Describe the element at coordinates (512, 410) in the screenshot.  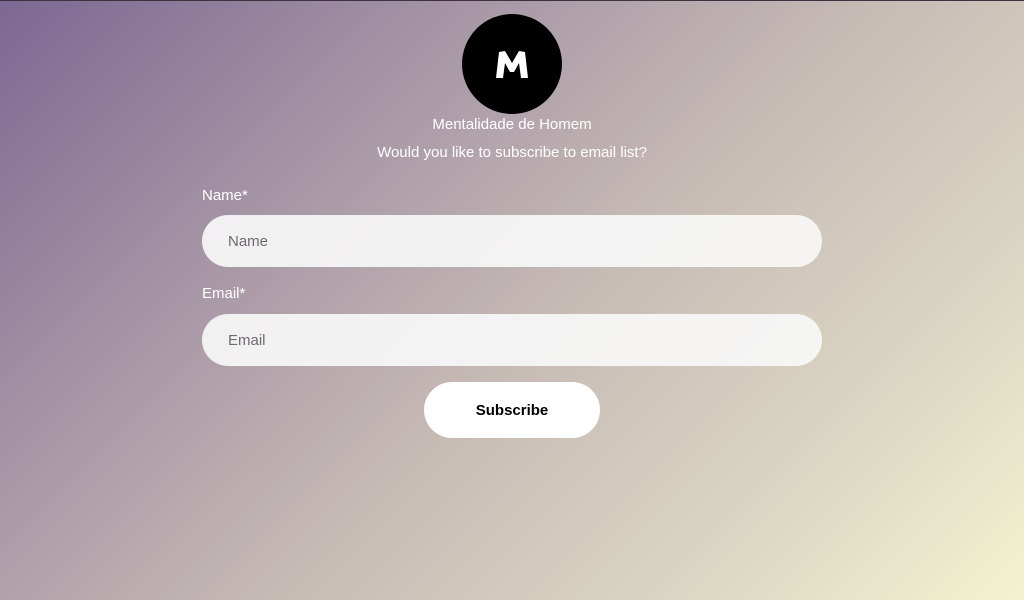
I see `subscribe-button: Subscribe` at that location.